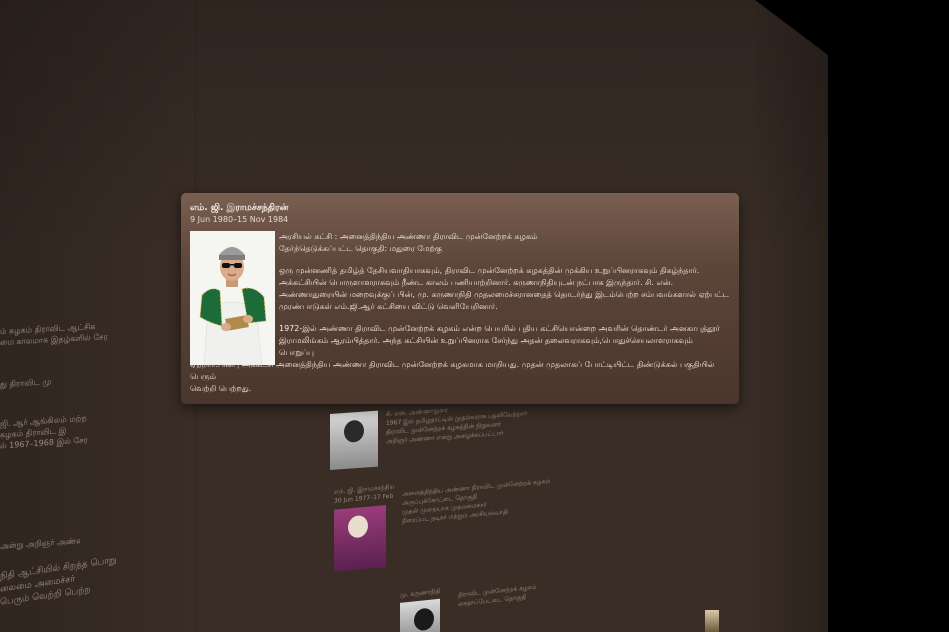 This screenshot has height=632, width=949. What do you see at coordinates (360, 248) in the screenshot?
I see `constituency-line: தேர்ந்தெடுக்கப்பட்ட தொகுதி: மதுரை மேற்கு` at bounding box center [360, 248].